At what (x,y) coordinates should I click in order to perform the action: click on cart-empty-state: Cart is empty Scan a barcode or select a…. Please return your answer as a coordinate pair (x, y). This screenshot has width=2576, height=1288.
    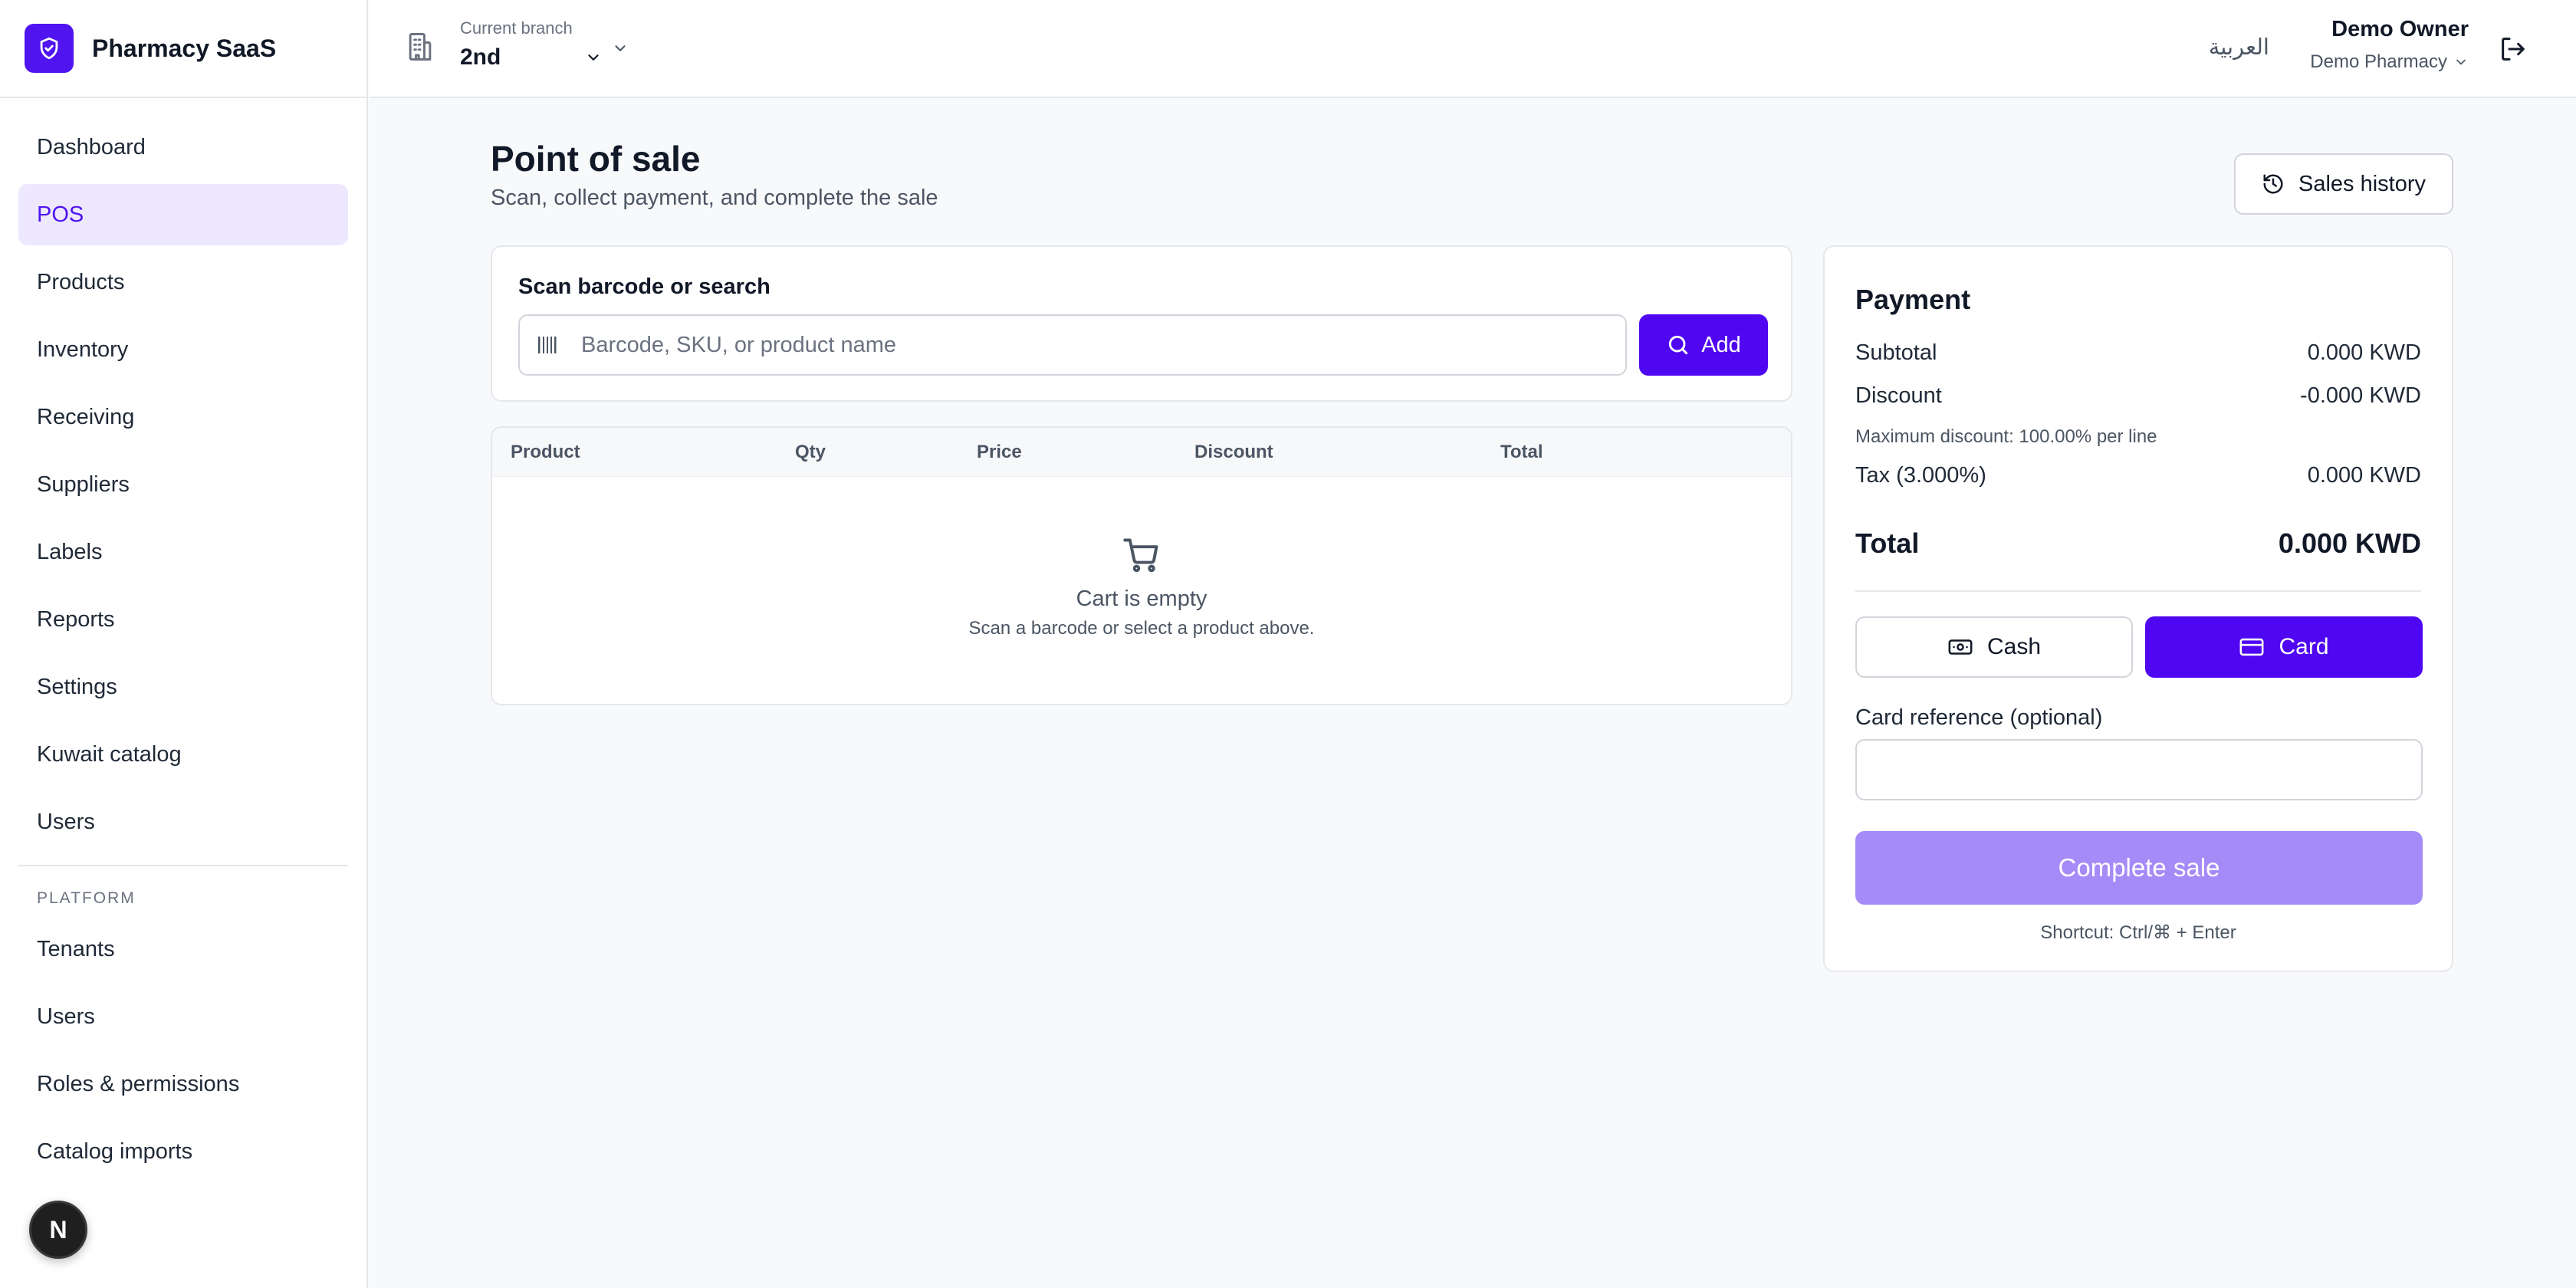
    Looking at the image, I should click on (1142, 587).